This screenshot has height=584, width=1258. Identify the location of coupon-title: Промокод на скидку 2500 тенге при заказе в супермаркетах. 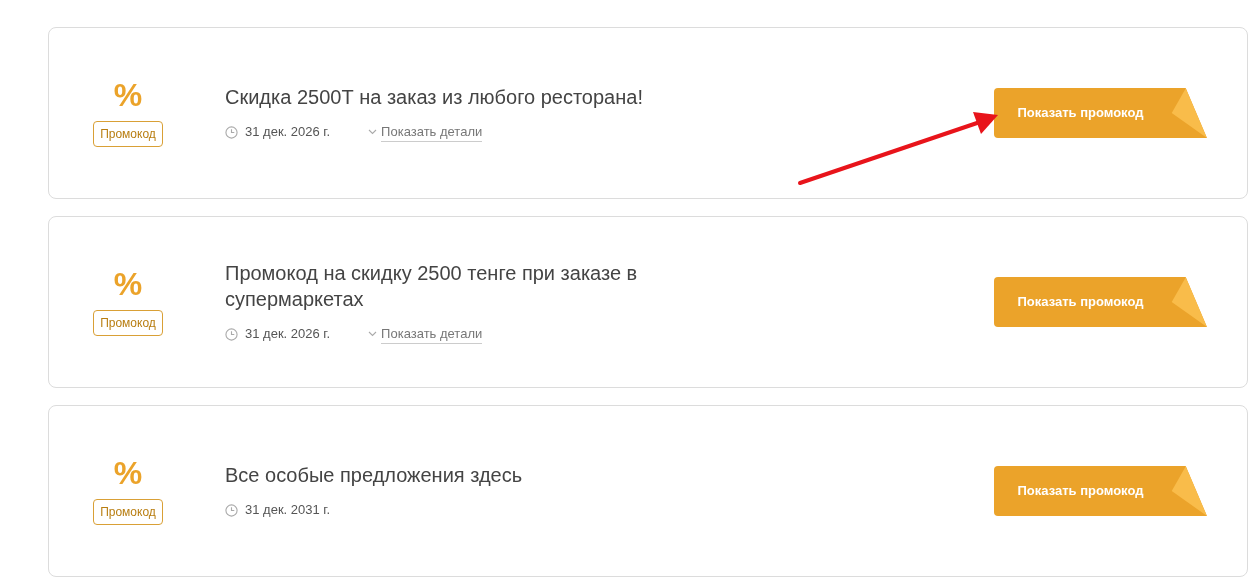
(432, 286).